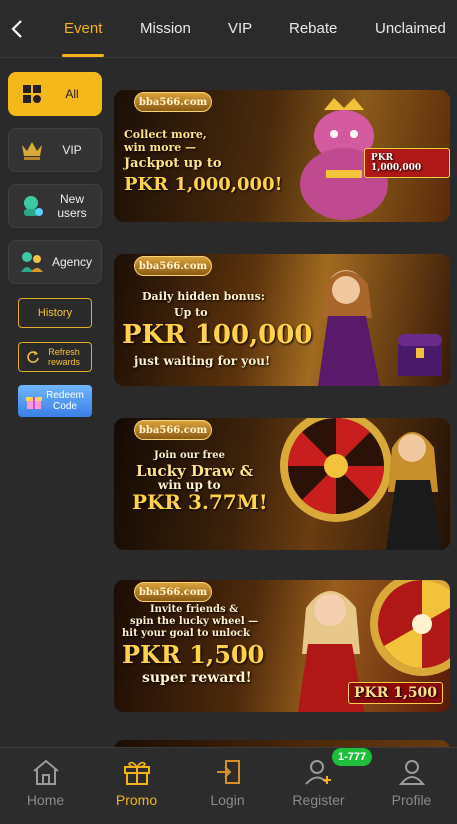  I want to click on reward-tag: PKR 1,500, so click(396, 693).